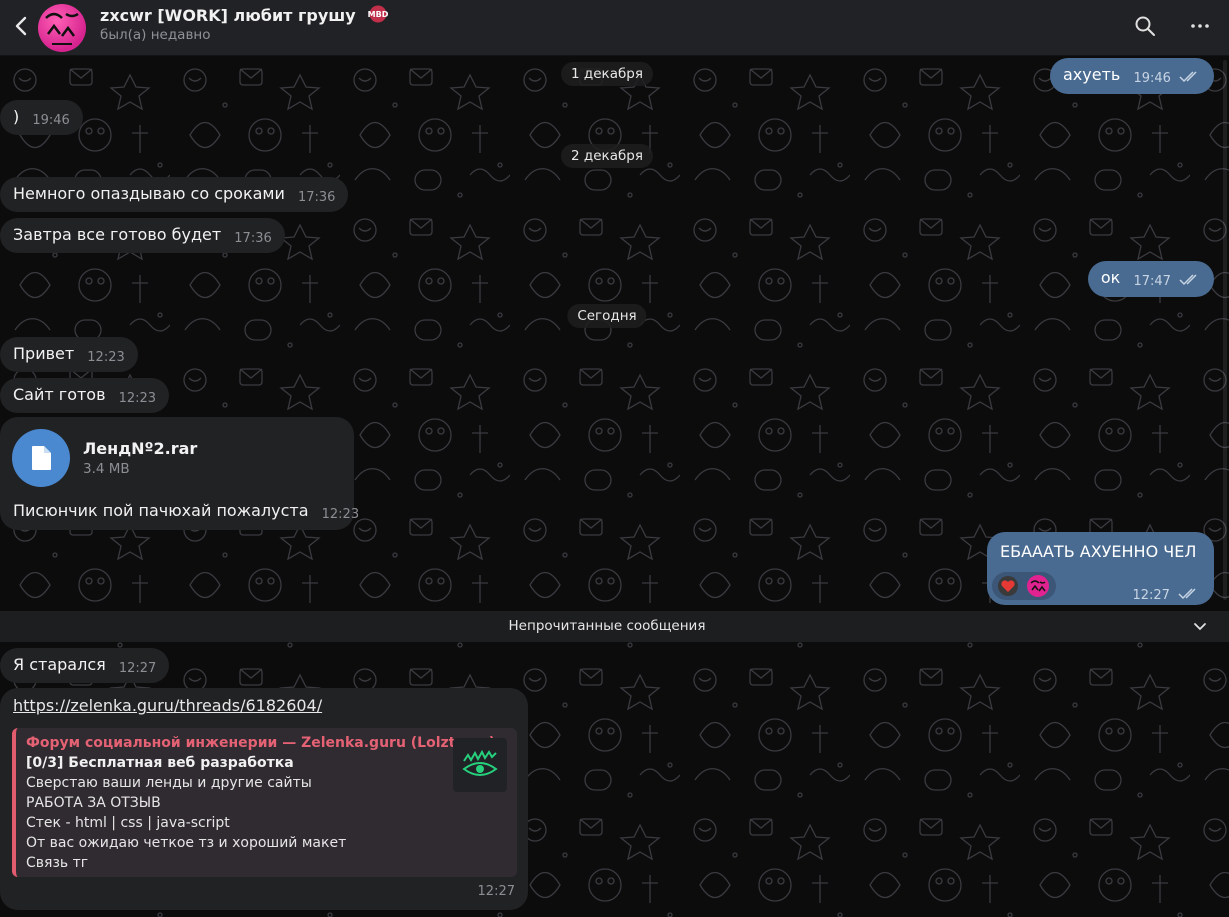 The width and height of the screenshot is (1229, 917). What do you see at coordinates (117, 234) in the screenshot?
I see `message-text: Завтра все готово будет` at bounding box center [117, 234].